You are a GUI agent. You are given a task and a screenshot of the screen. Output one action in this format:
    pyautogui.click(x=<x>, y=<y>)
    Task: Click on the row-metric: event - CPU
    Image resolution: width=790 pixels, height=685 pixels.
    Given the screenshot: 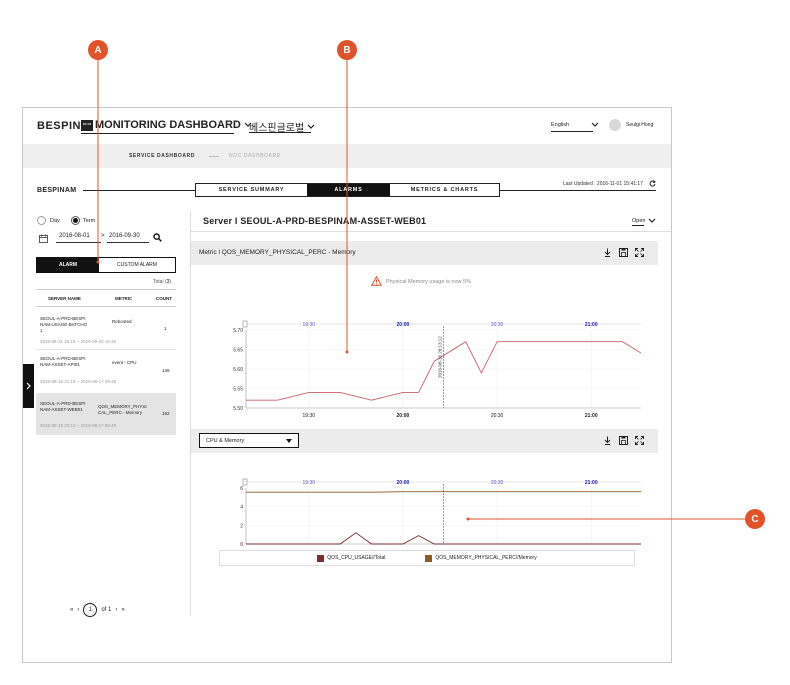 What is the action you would take?
    pyautogui.click(x=124, y=362)
    